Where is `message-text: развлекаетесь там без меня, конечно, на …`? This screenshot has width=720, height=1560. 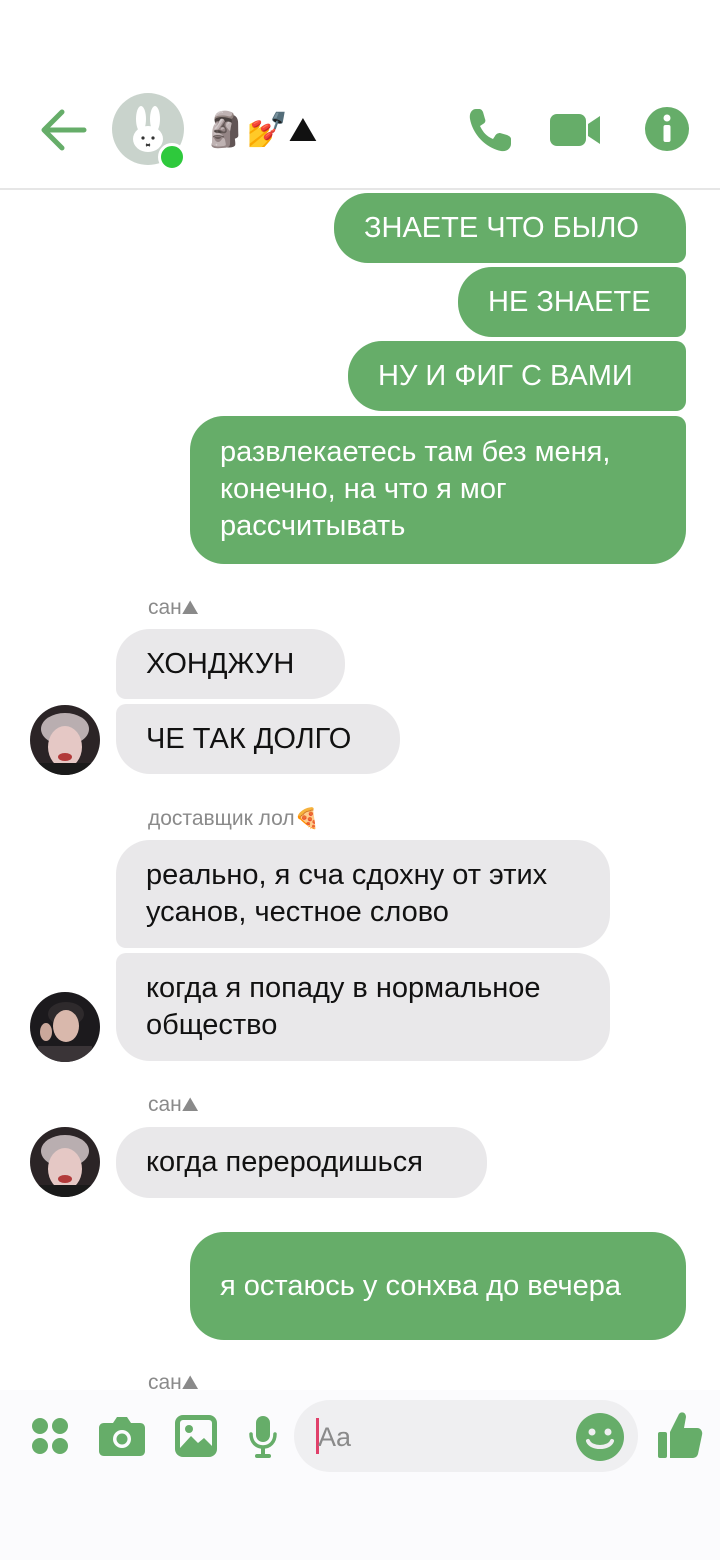 message-text: развлекаетесь там без меня, конечно, на … is located at coordinates (415, 489).